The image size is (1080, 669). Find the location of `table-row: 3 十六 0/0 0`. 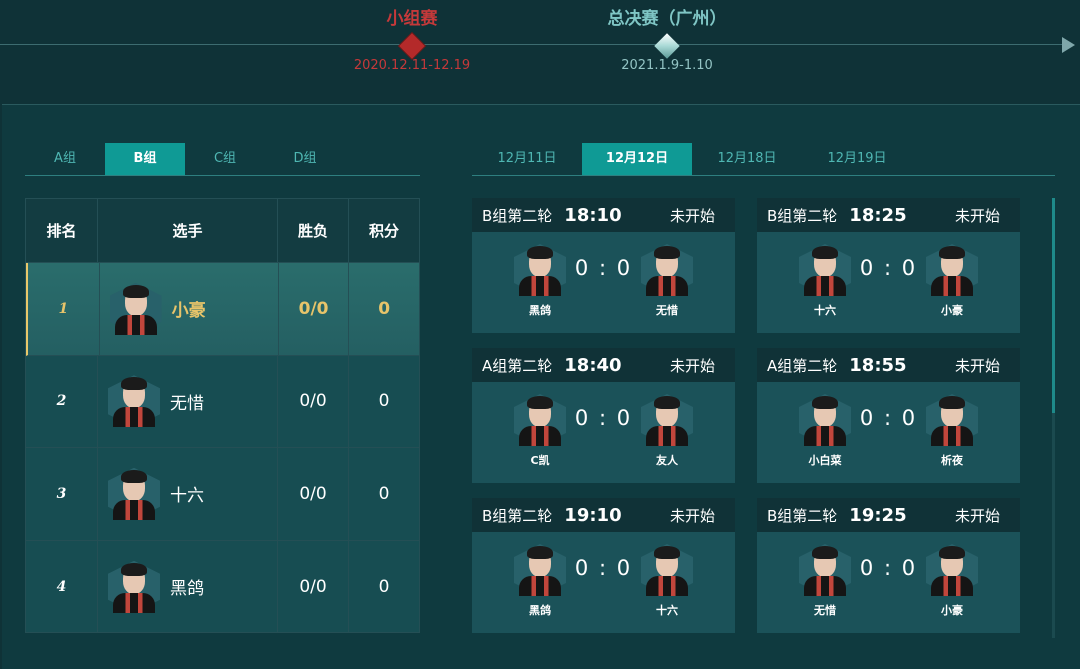

table-row: 3 十六 0/0 0 is located at coordinates (222, 494).